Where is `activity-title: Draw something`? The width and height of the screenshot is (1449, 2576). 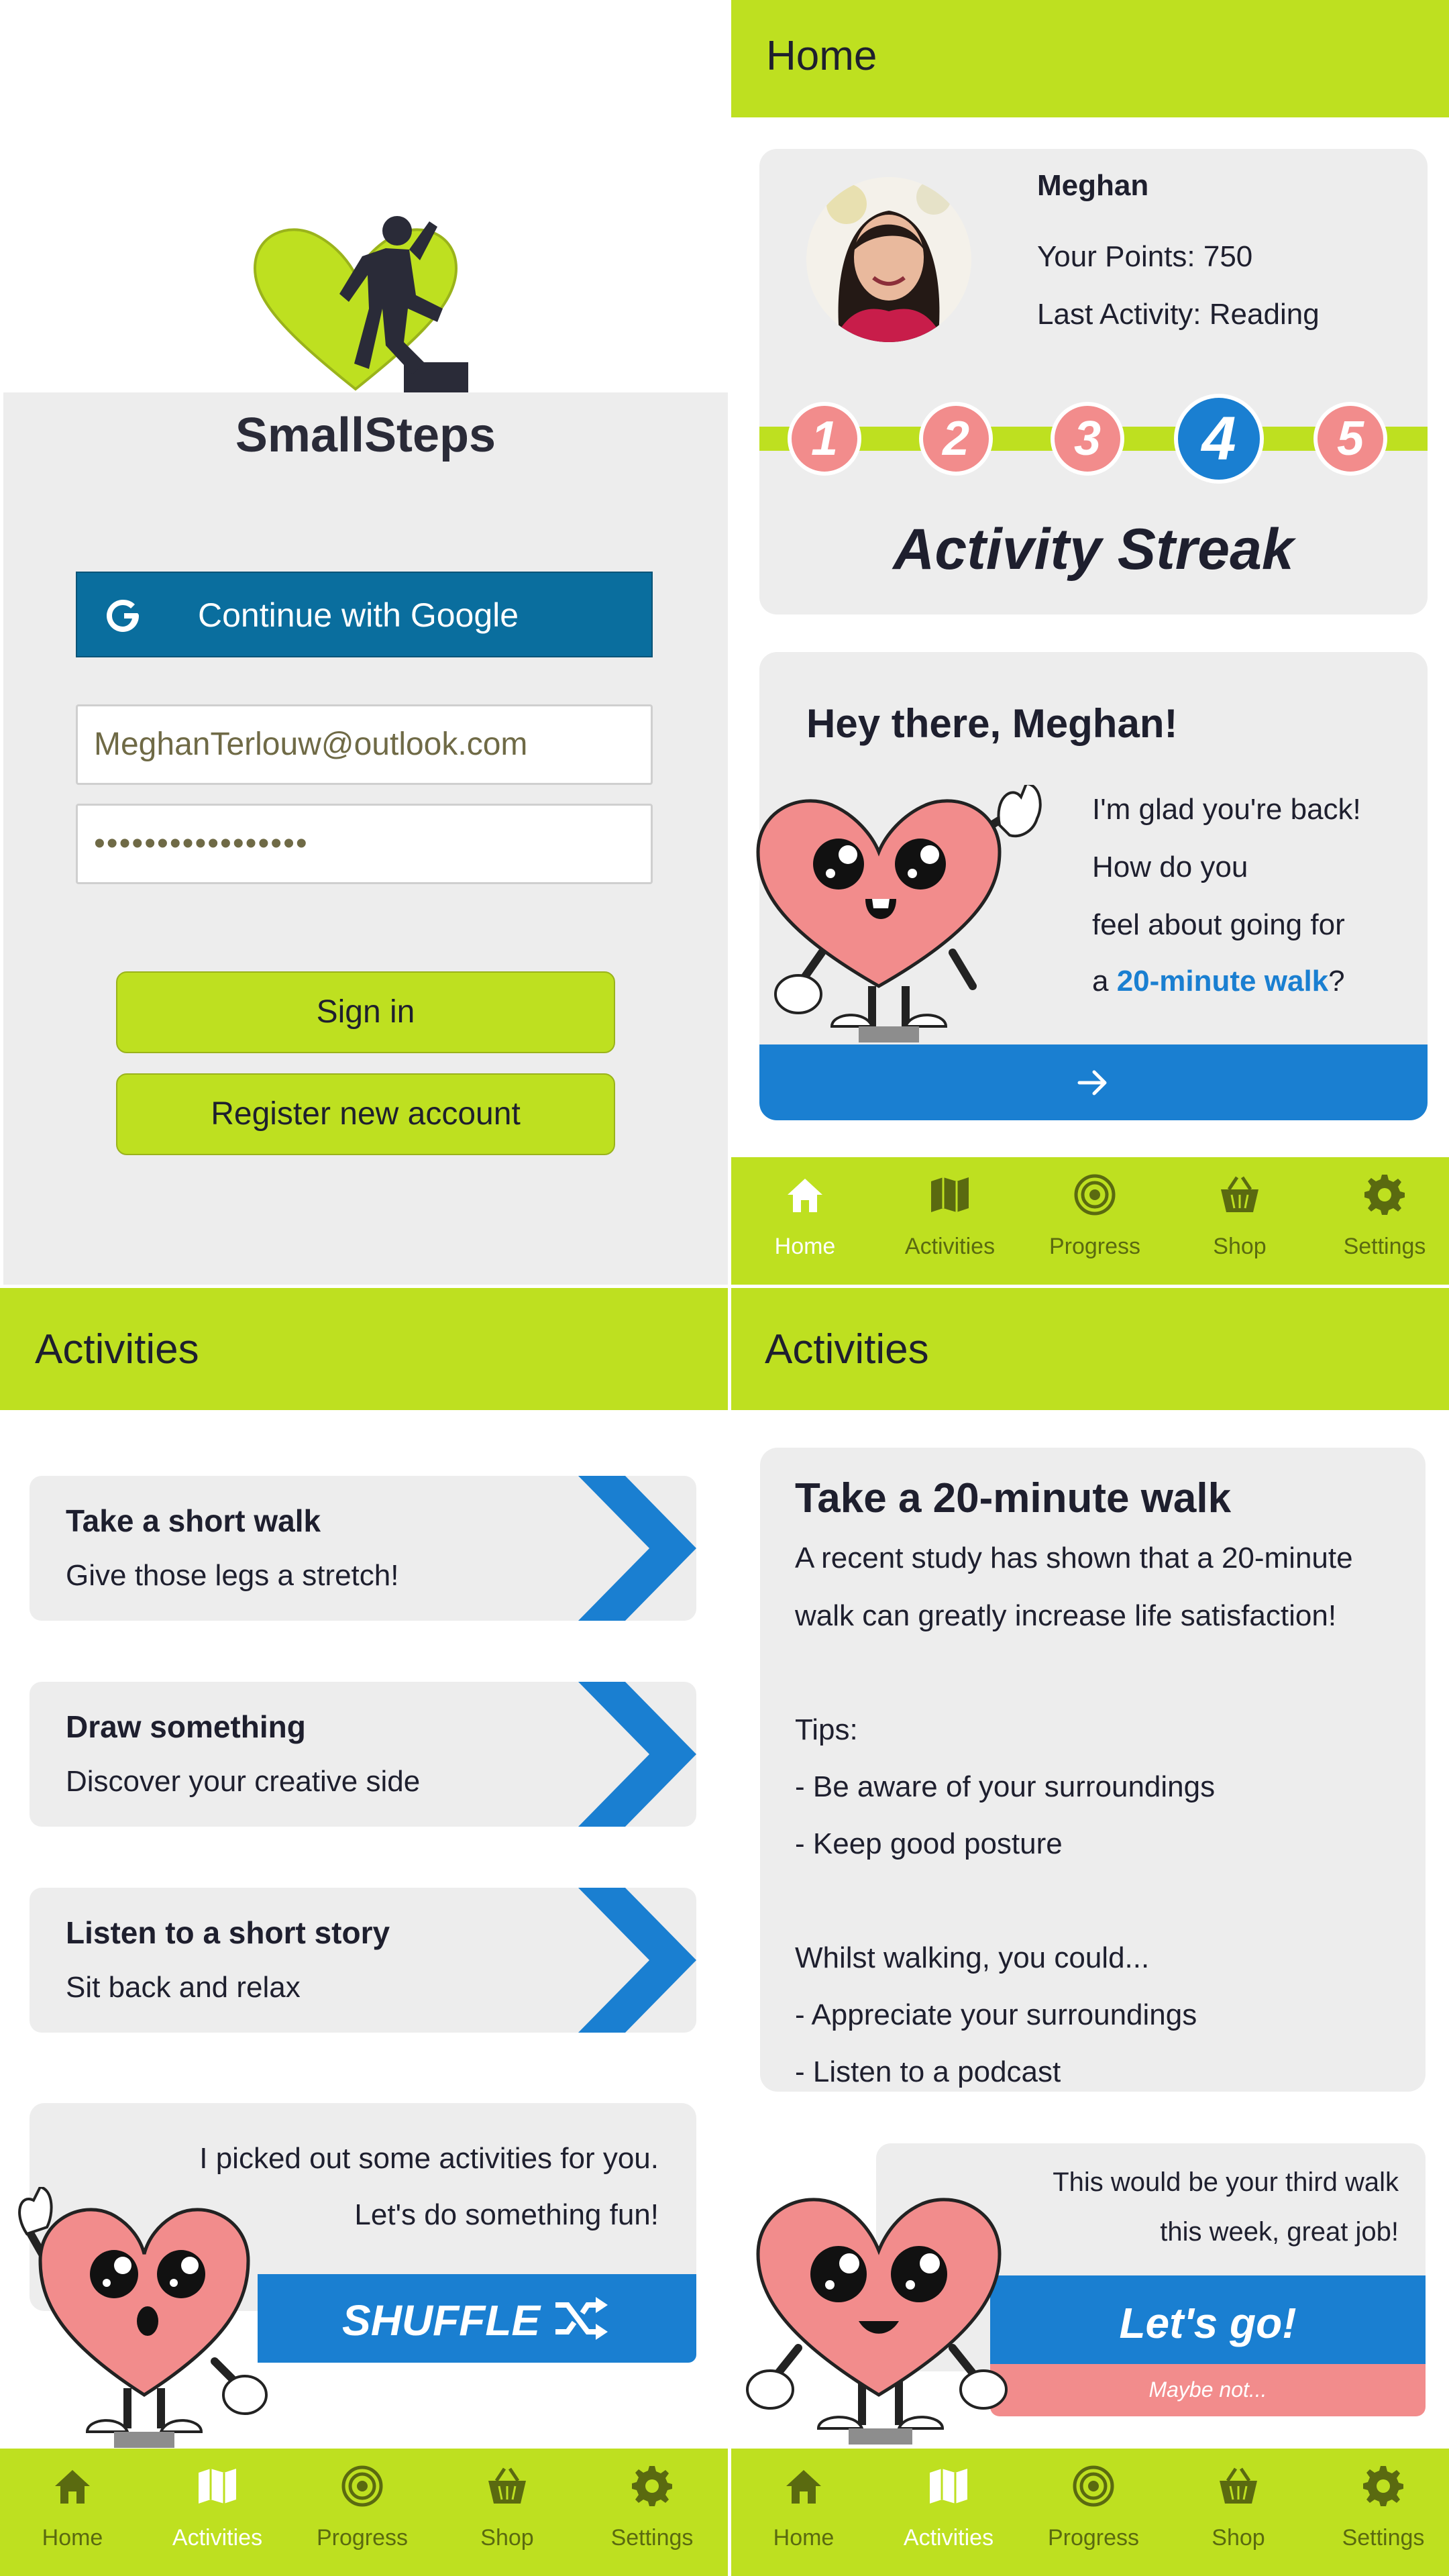 activity-title: Draw something is located at coordinates (186, 1726).